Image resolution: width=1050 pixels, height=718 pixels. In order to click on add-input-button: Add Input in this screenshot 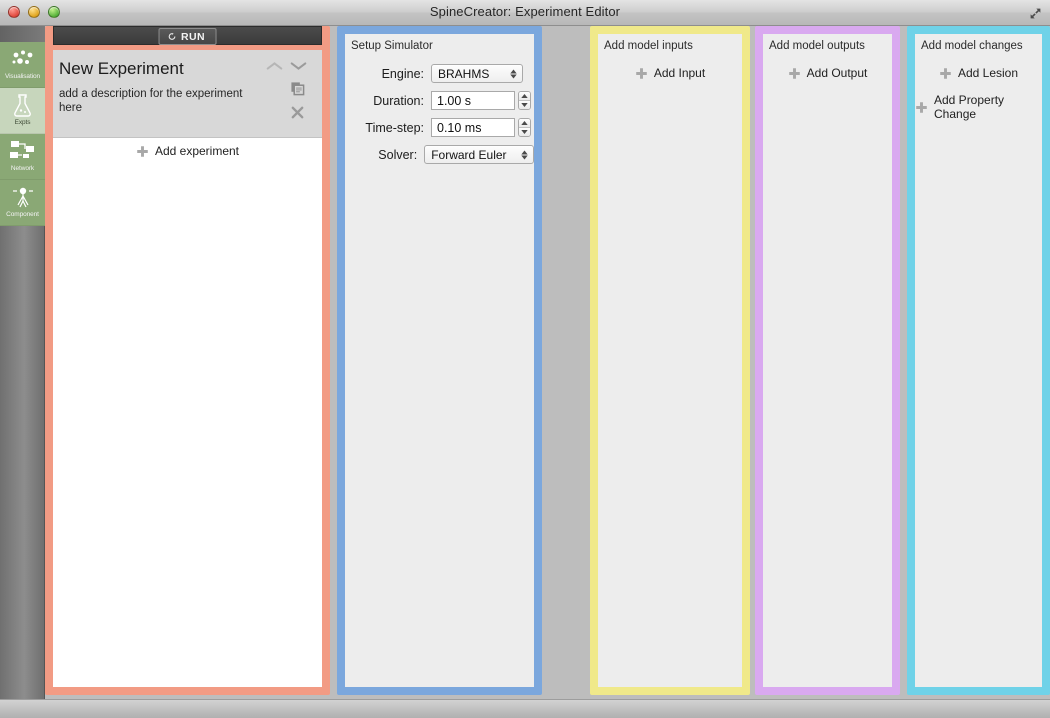, I will do `click(670, 73)`.